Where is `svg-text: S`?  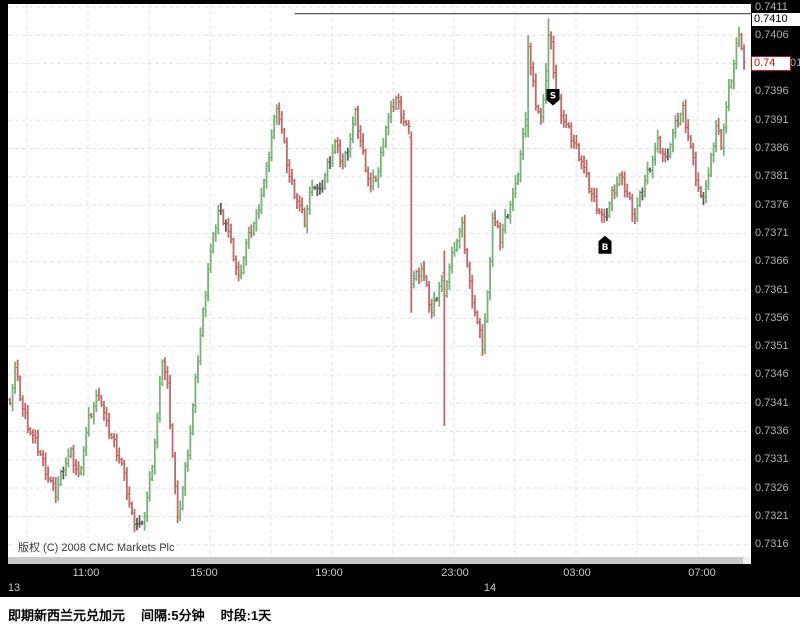 svg-text: S is located at coordinates (553, 97).